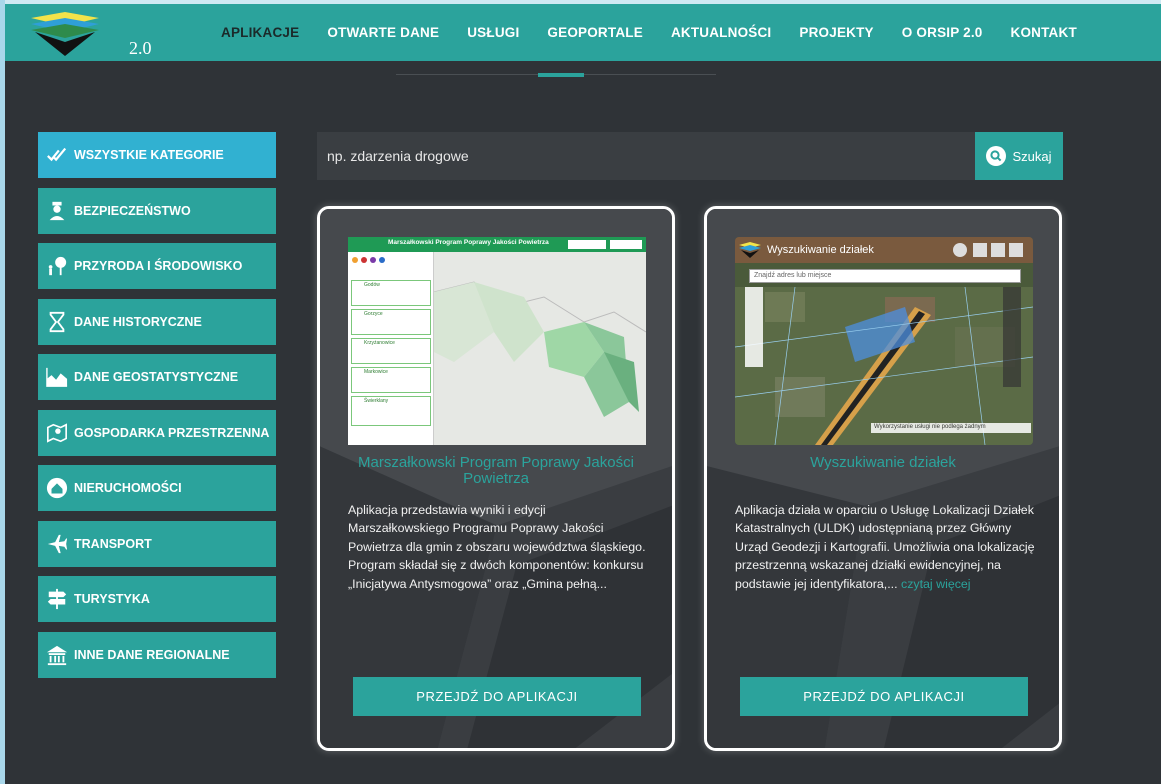 The height and width of the screenshot is (784, 1161). Describe the element at coordinates (57, 211) in the screenshot. I see `police-officer-icon` at that location.